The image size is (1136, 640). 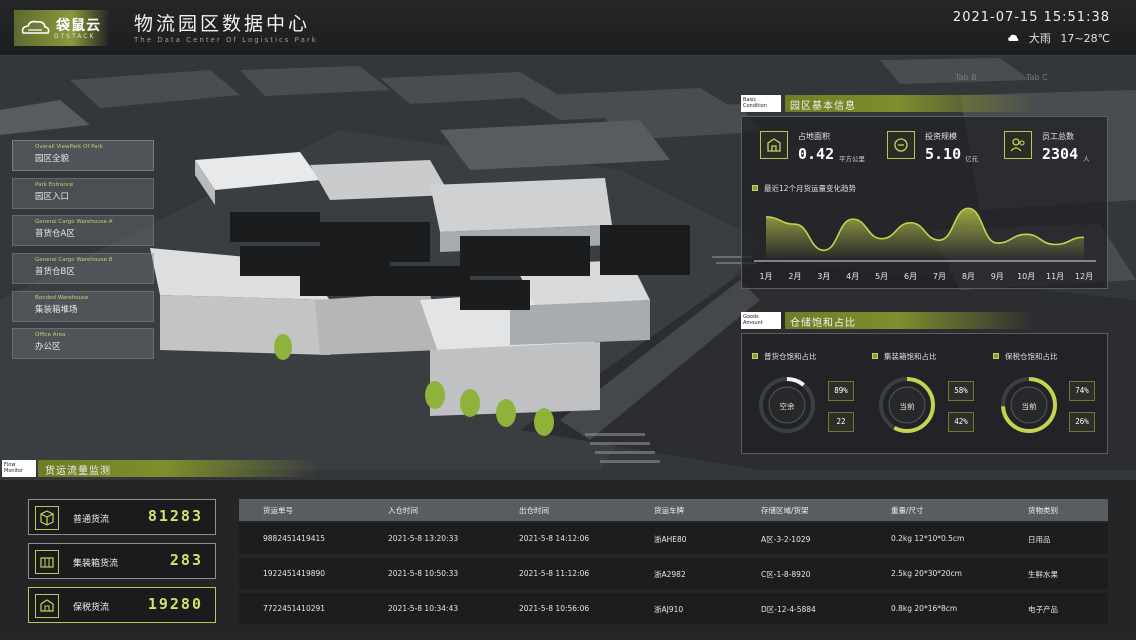 What do you see at coordinates (881, 276) in the screenshot?
I see `x-tick-label: 5月` at bounding box center [881, 276].